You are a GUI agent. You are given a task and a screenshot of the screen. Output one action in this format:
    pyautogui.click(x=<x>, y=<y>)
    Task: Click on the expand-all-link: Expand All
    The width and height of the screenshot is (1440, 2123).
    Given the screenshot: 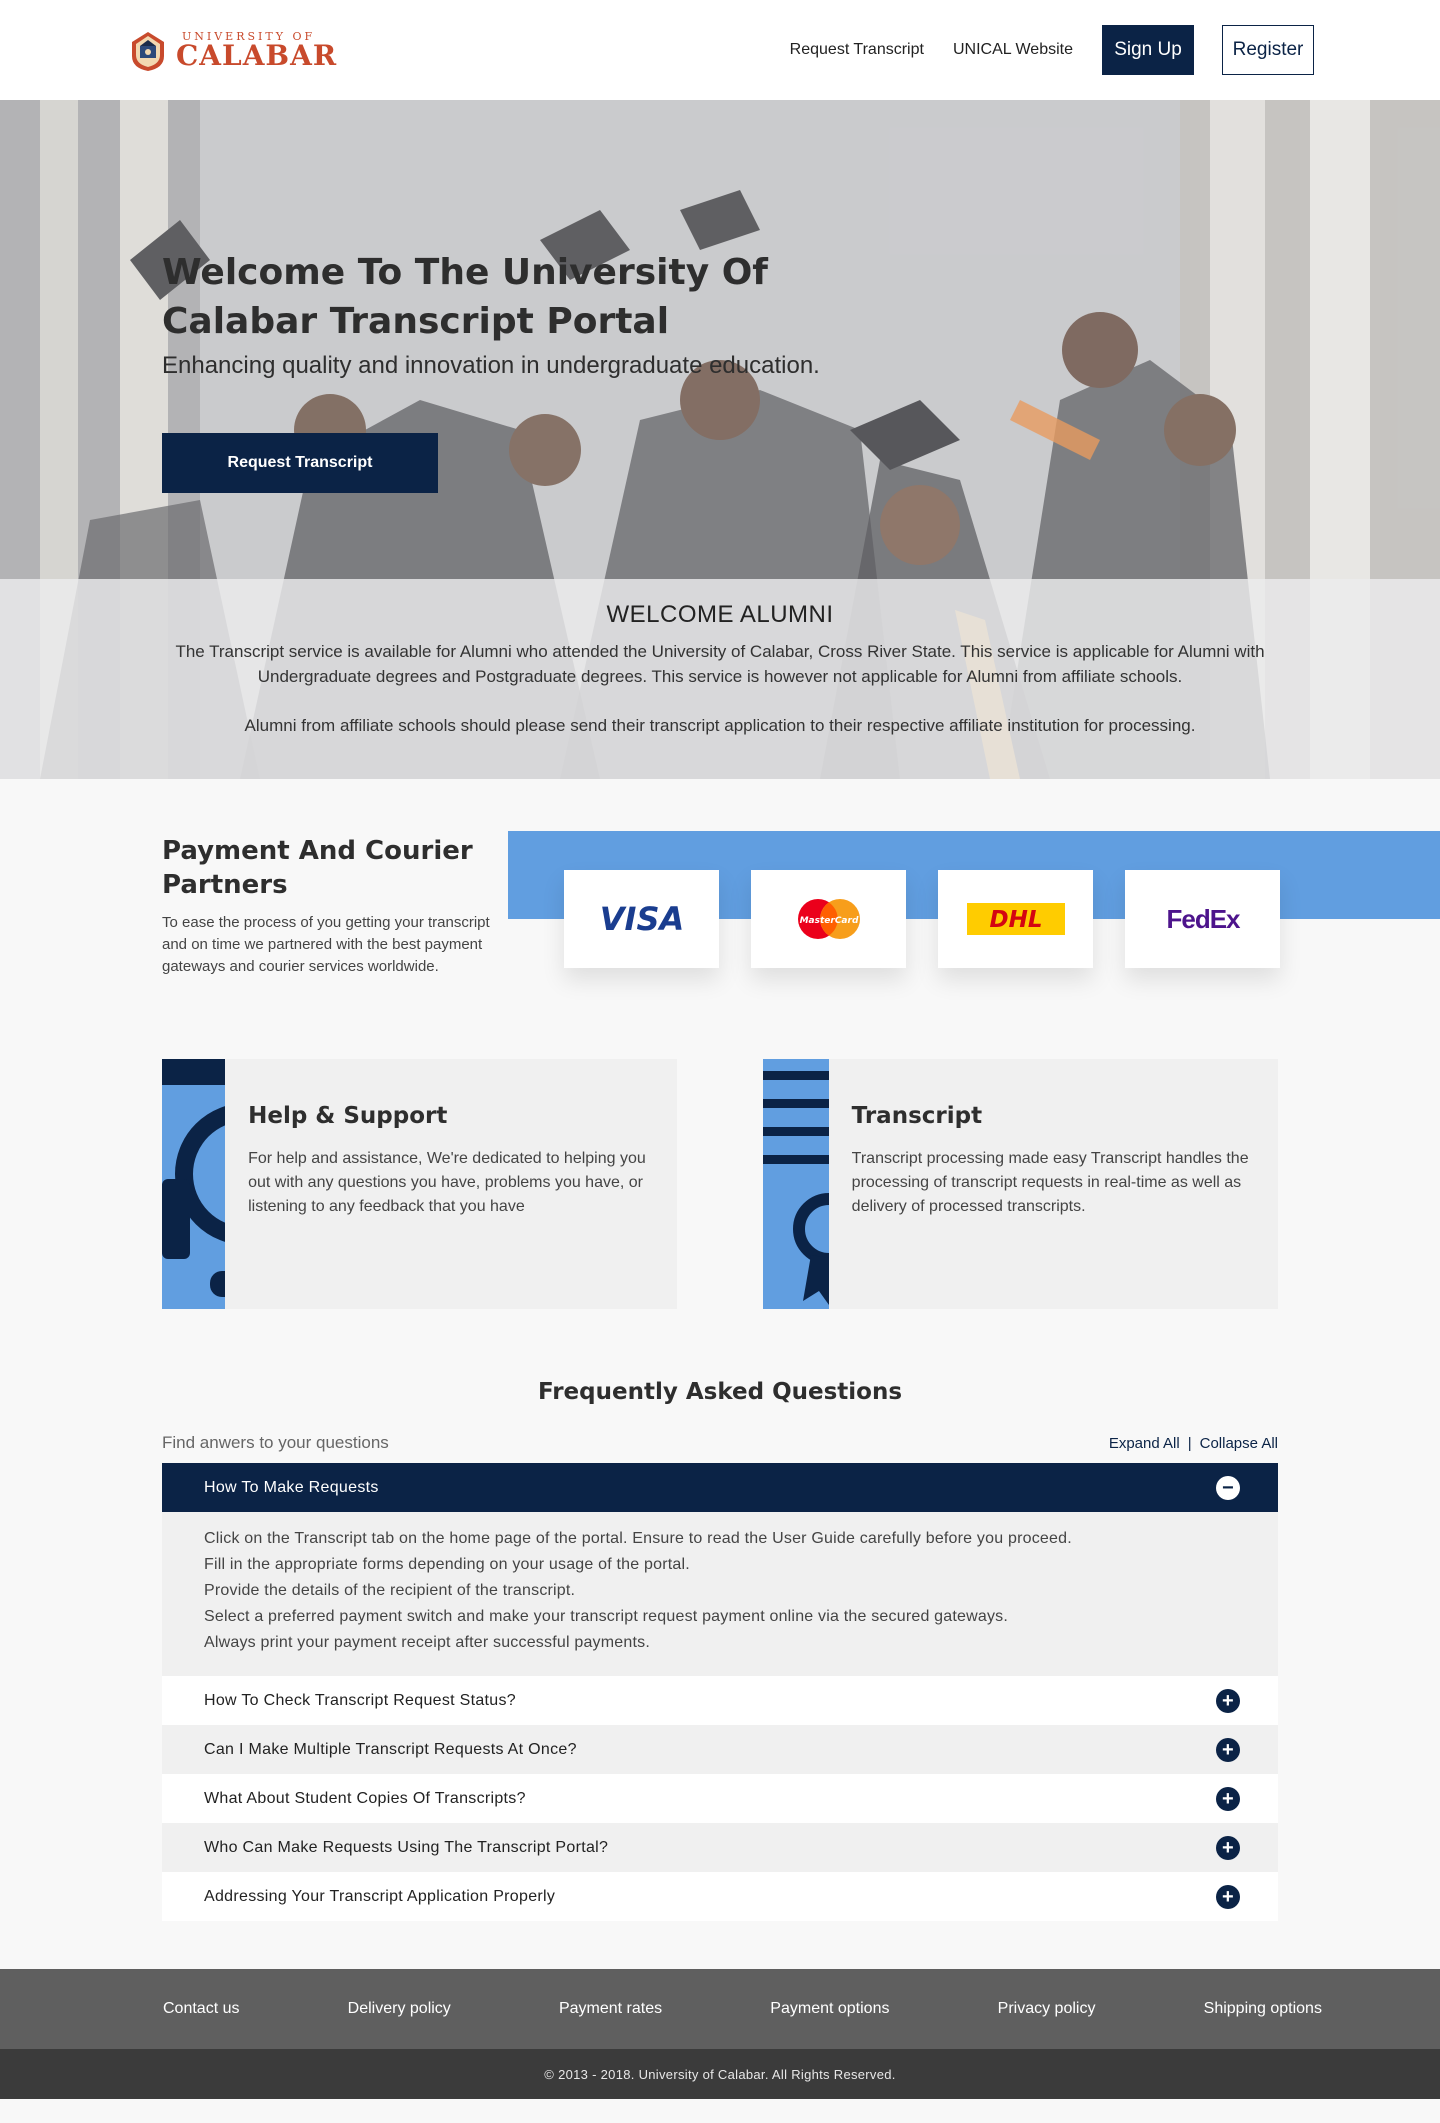 What is the action you would take?
    pyautogui.click(x=1144, y=1443)
    